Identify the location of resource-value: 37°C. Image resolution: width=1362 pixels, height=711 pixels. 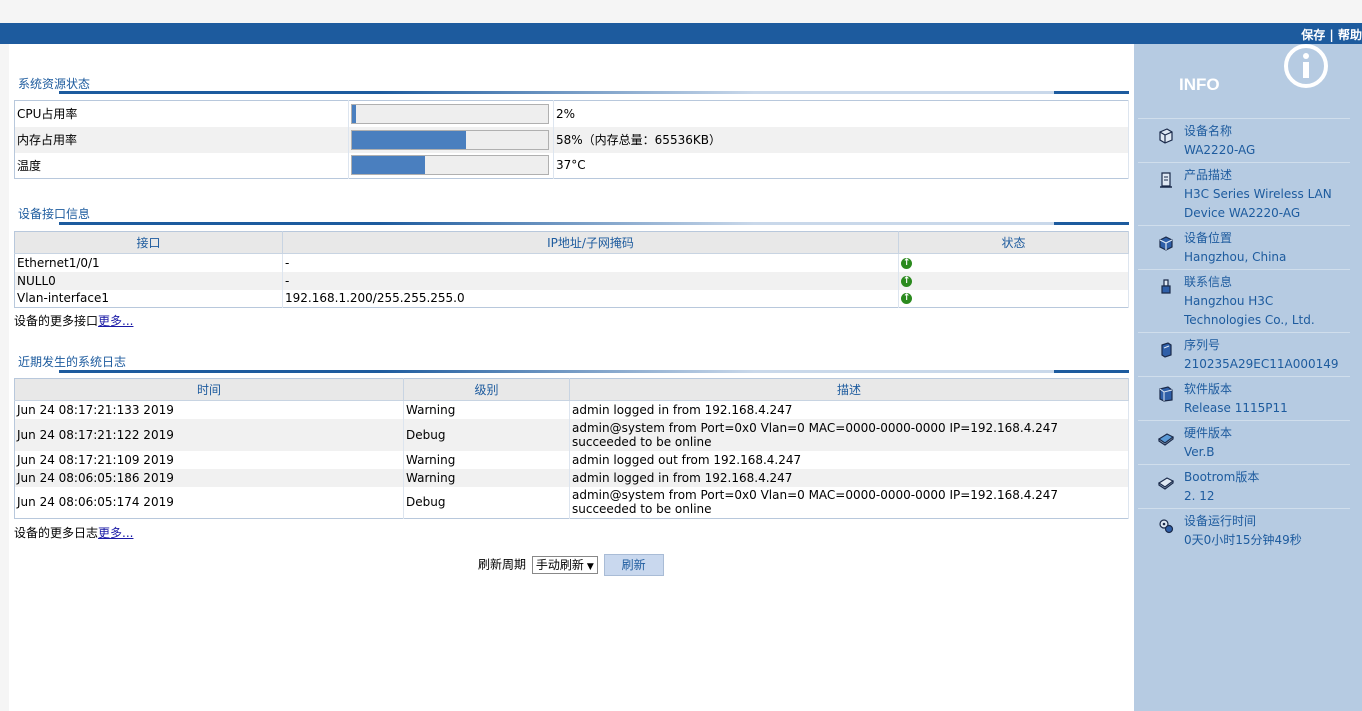
(841, 165).